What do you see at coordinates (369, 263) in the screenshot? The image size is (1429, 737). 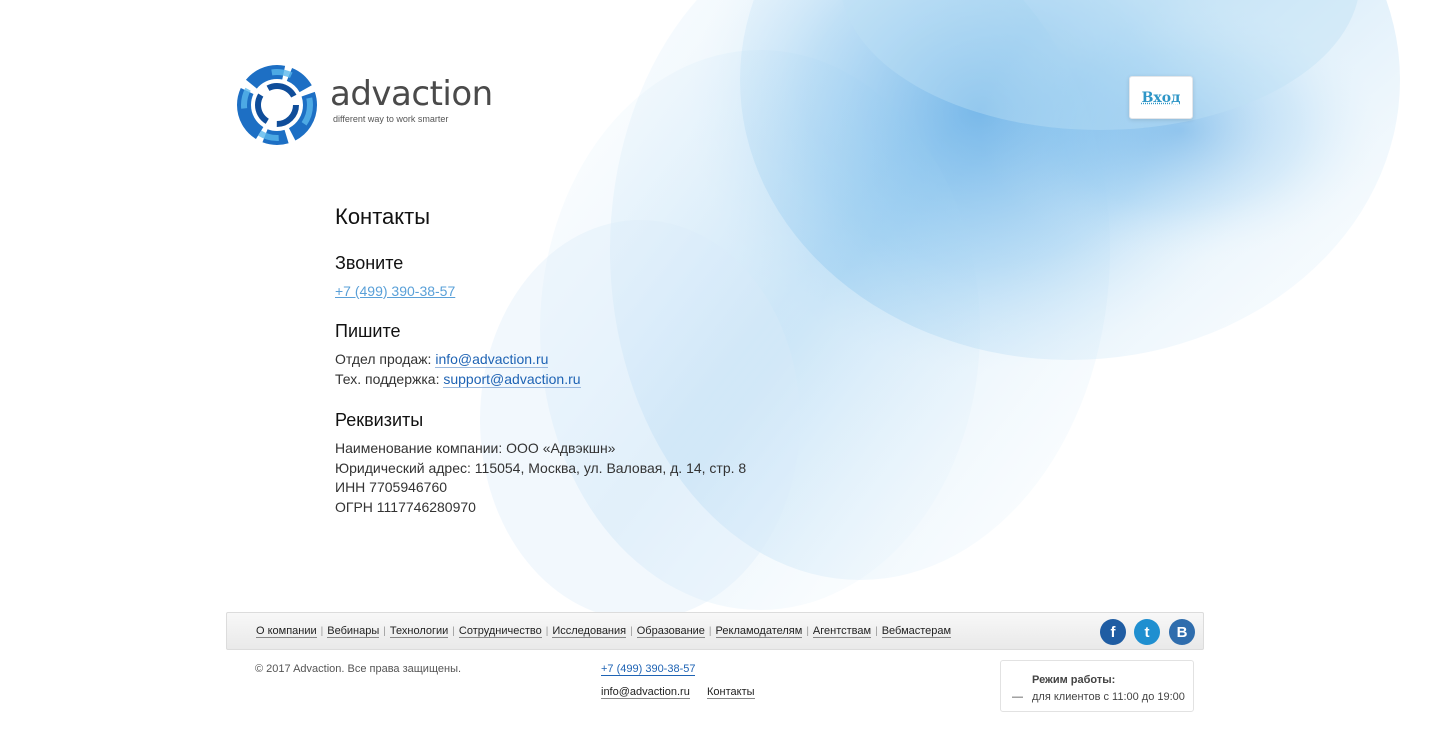 I see `call-heading: Звоните` at bounding box center [369, 263].